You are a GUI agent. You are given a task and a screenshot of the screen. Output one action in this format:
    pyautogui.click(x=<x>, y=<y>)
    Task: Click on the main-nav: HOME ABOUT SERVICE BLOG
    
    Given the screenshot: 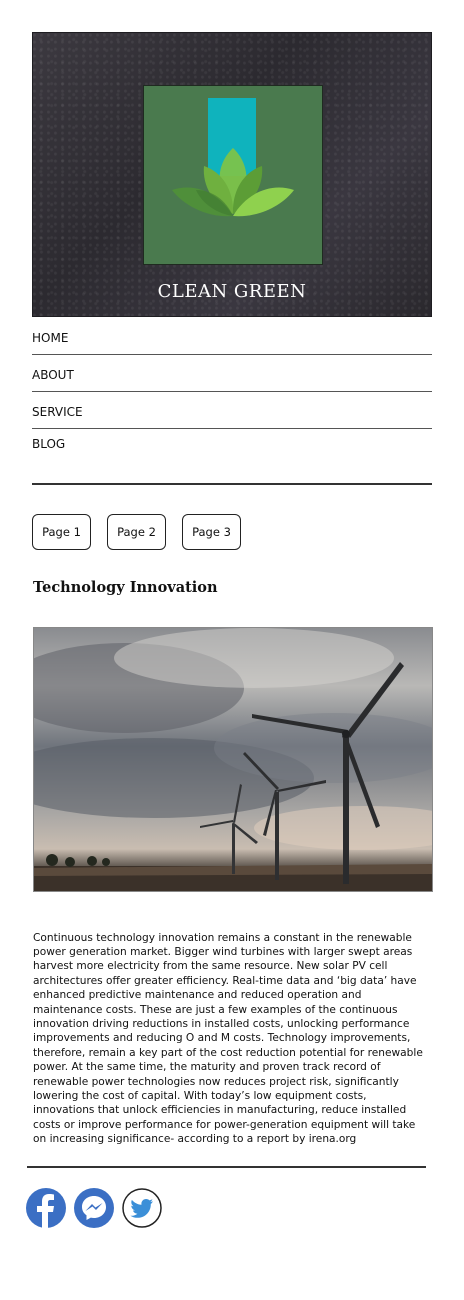 What is the action you would take?
    pyautogui.click(x=232, y=391)
    